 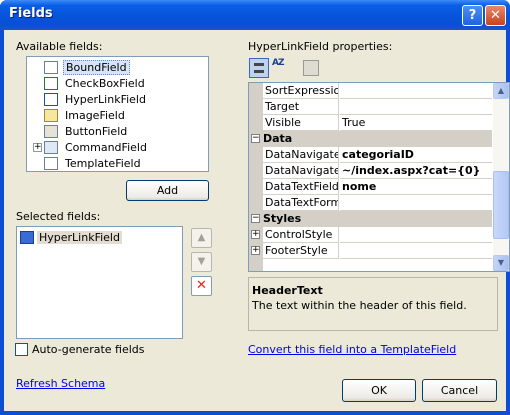 I want to click on selected-fields-label: Selected fields:, so click(x=58, y=216).